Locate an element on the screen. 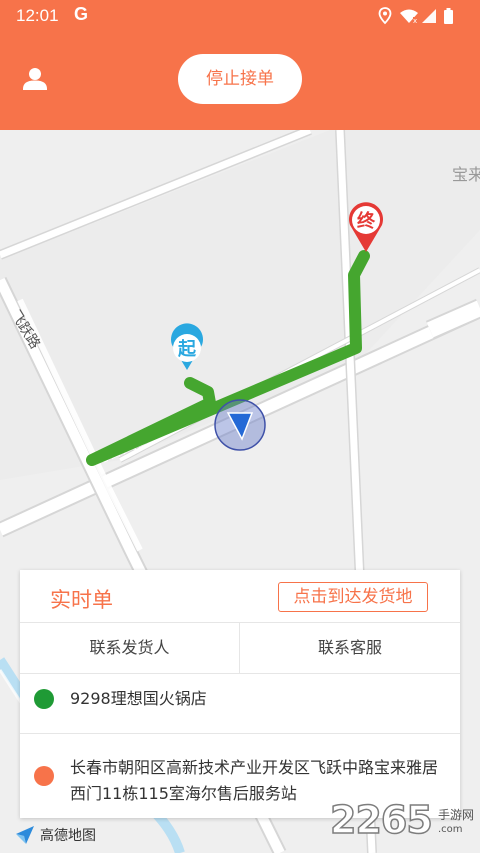 The width and height of the screenshot is (480, 853). status-bar: 12:01 G x is located at coordinates (240, 16).